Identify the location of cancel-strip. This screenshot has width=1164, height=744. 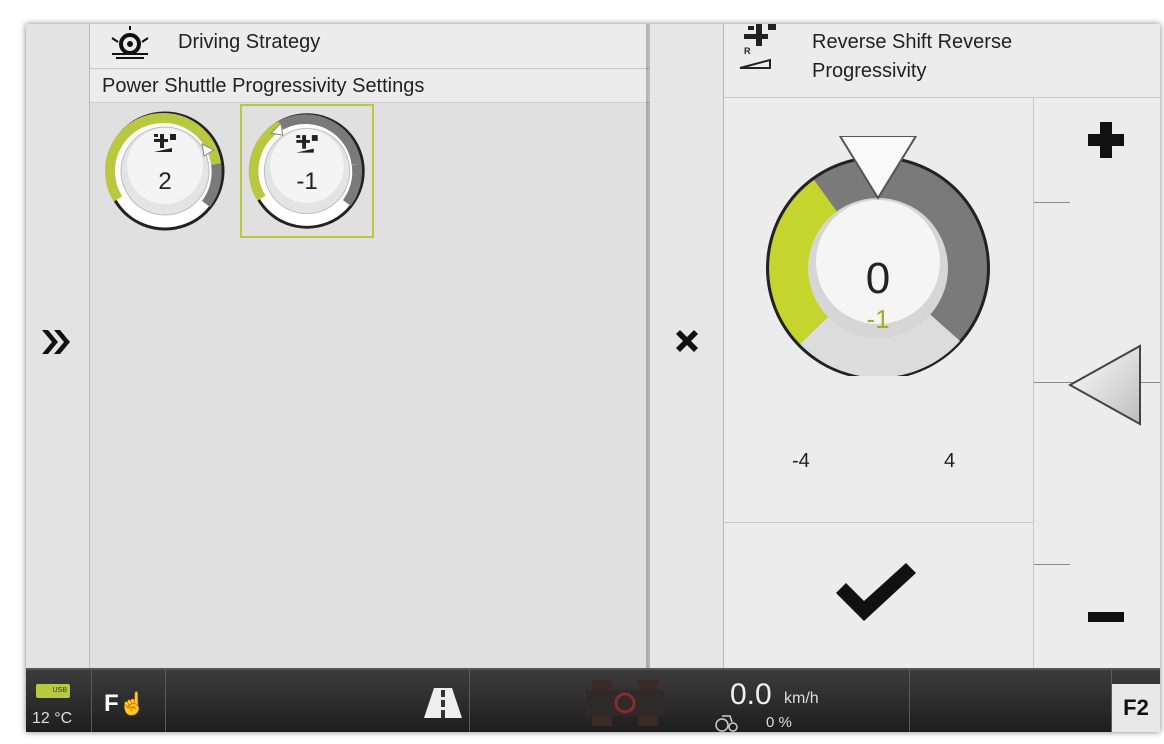
(687, 346).